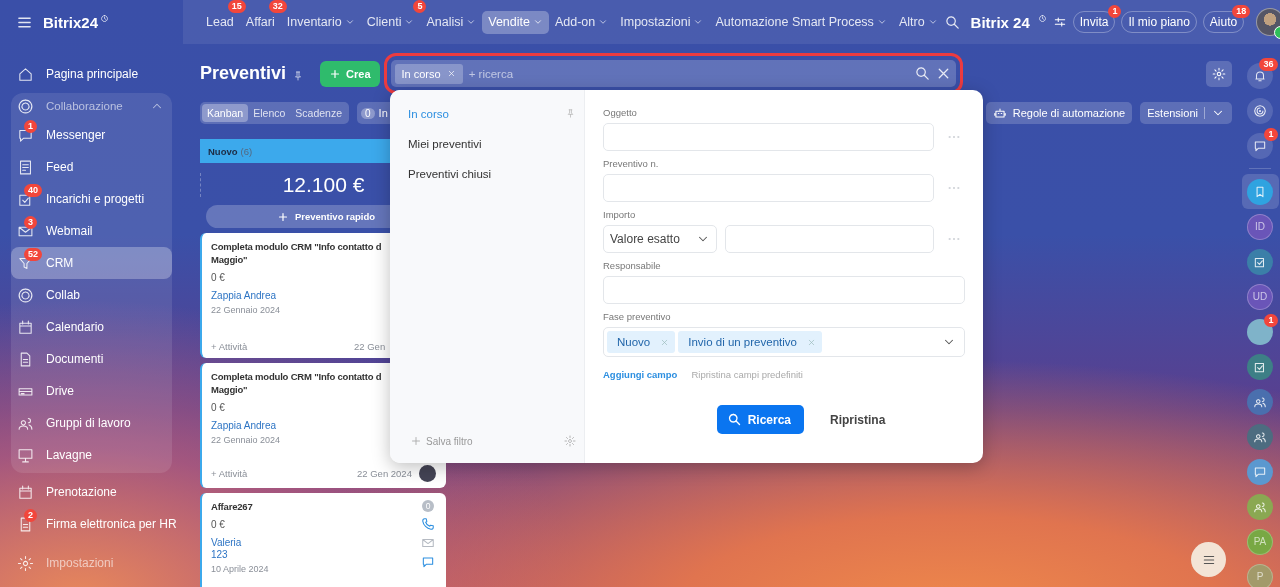 The width and height of the screenshot is (1280, 587). Describe the element at coordinates (918, 22) in the screenshot. I see `nav-tab: Altro` at that location.